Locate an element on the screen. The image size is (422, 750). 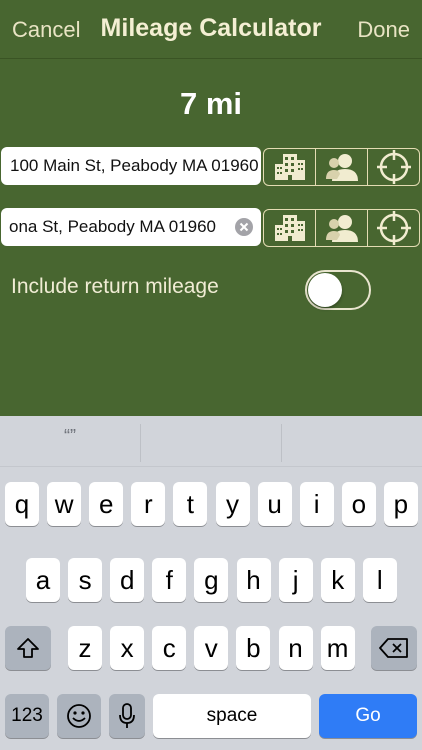
microphone-icon is located at coordinates (127, 715).